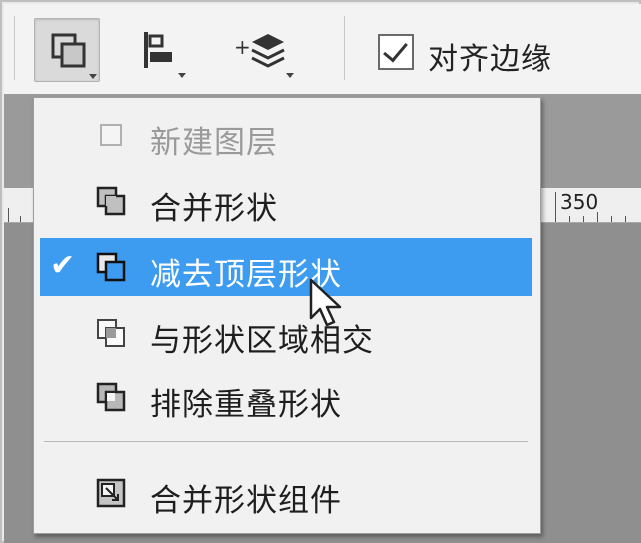 The height and width of the screenshot is (543, 641). What do you see at coordinates (246, 405) in the screenshot?
I see `menu-item-label: 排除重叠形状` at bounding box center [246, 405].